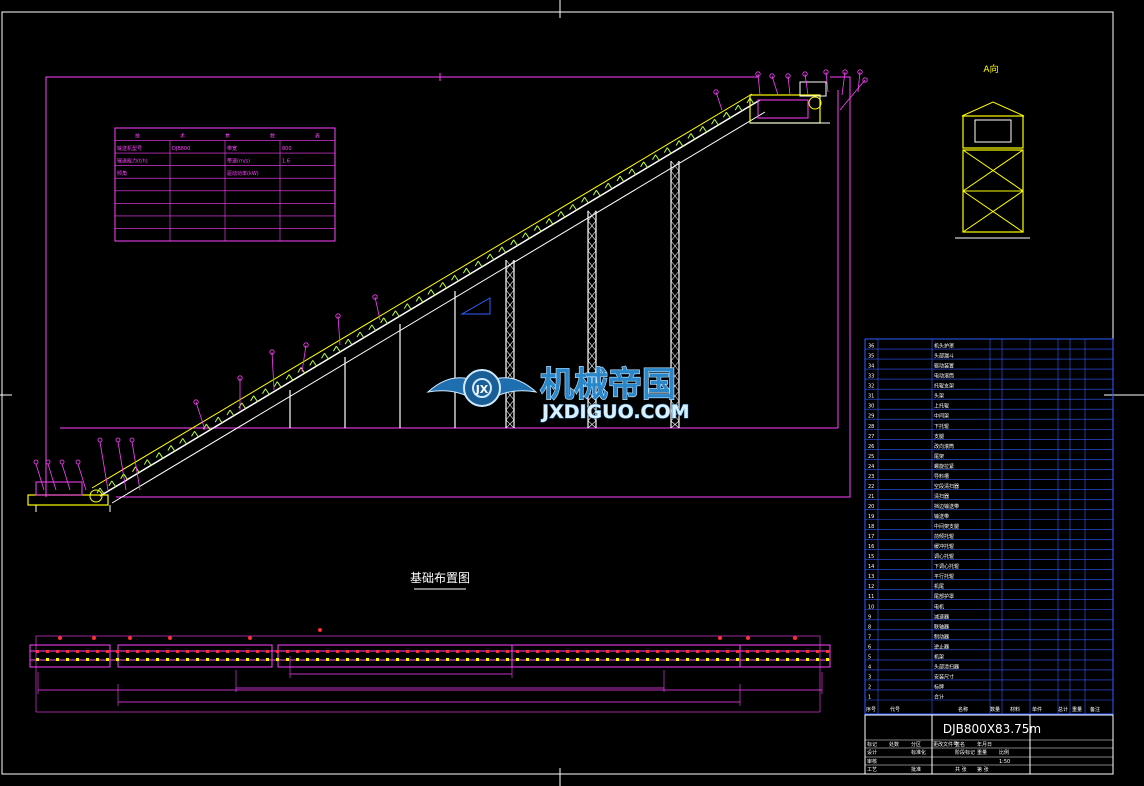 The image size is (1144, 786). Describe the element at coordinates (181, 149) in the screenshot. I see `param-table-cell: DJB800` at that location.